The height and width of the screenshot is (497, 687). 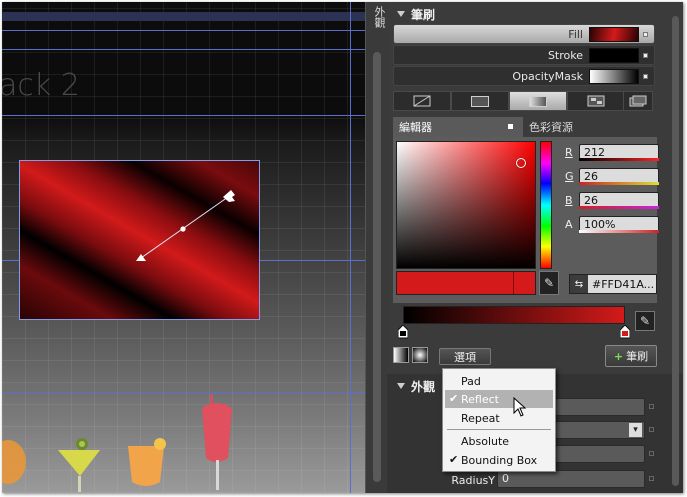 What do you see at coordinates (569, 224) in the screenshot?
I see `channel-a-label: A` at bounding box center [569, 224].